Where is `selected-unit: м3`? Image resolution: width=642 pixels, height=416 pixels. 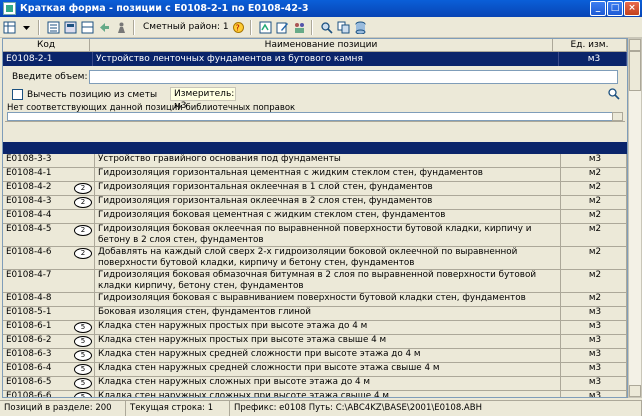
selected-unit: м3 is located at coordinates (593, 59).